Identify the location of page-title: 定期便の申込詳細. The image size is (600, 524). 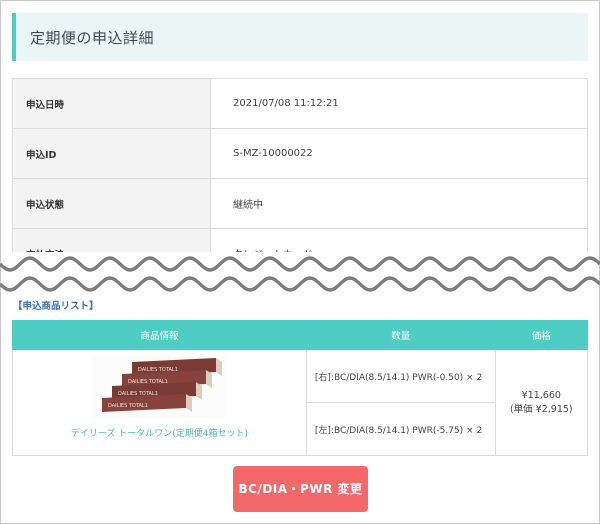
(92, 38).